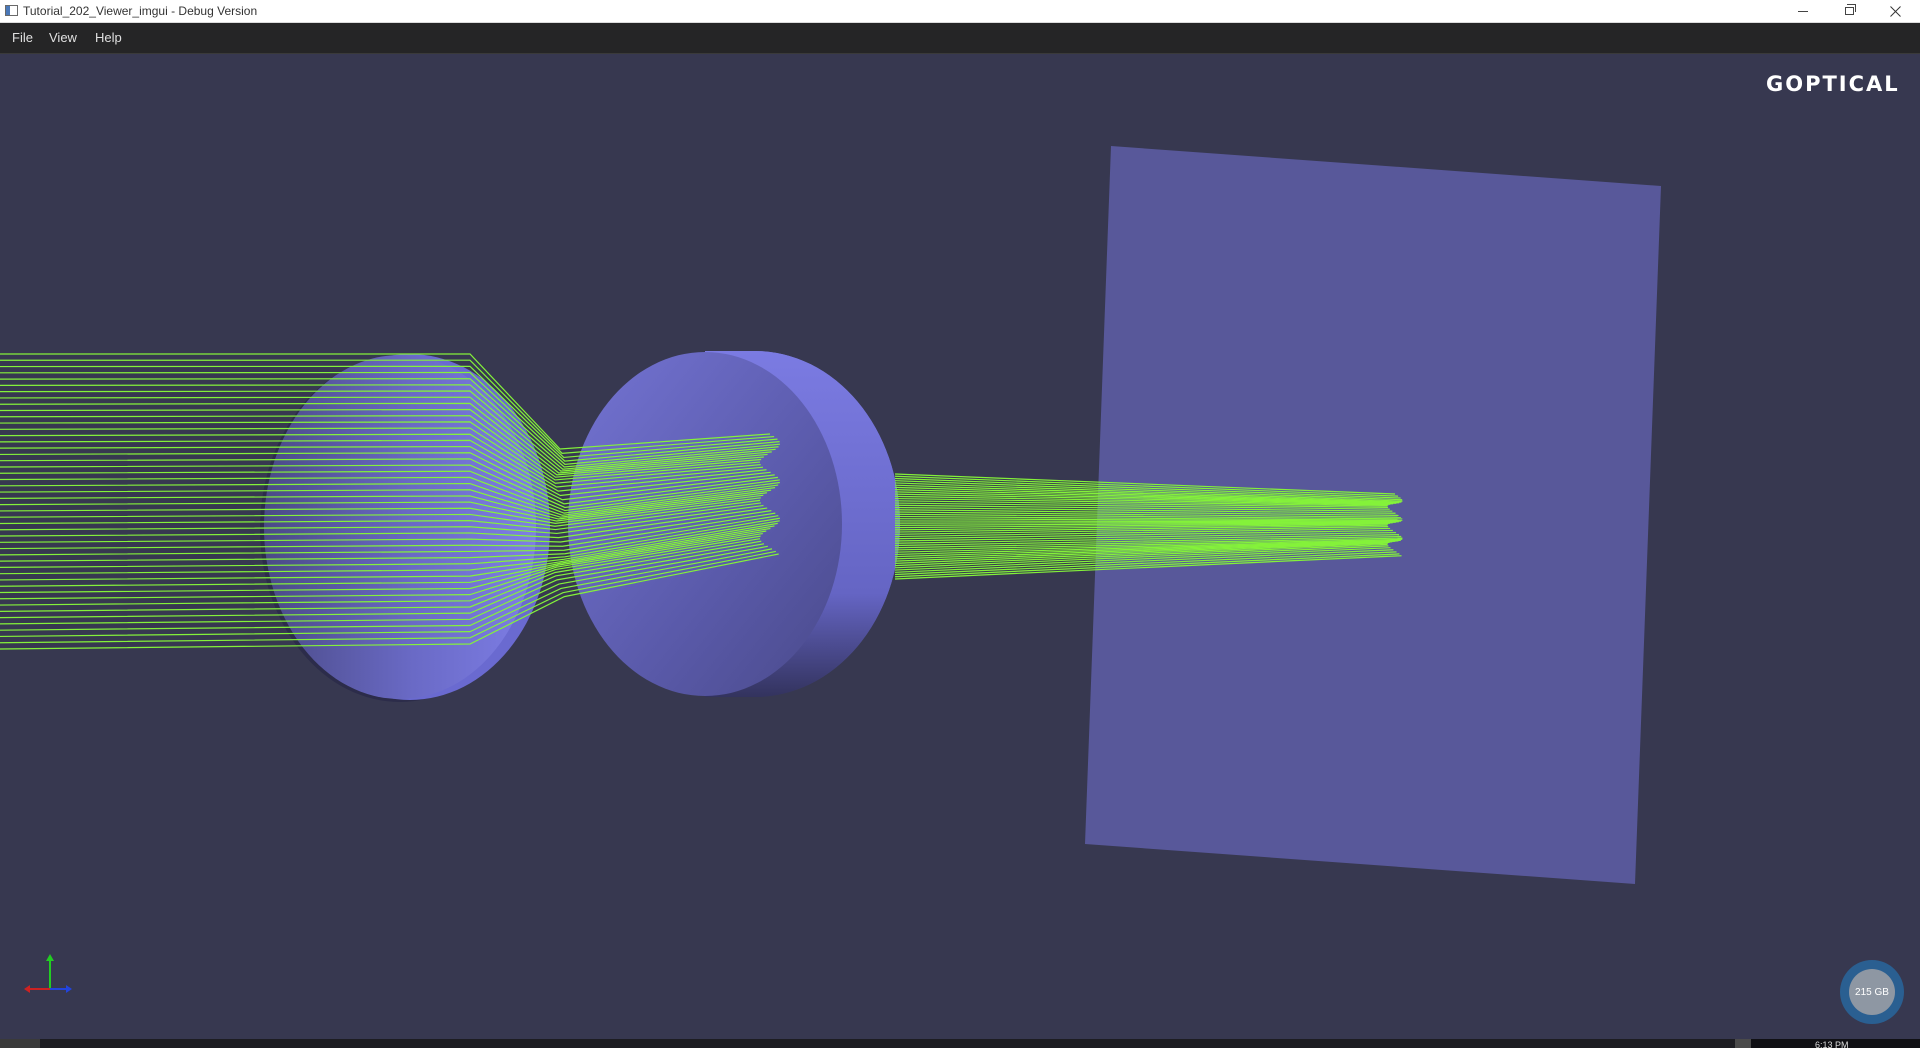 This screenshot has height=1048, width=1920. I want to click on restore-icon, so click(1850, 9).